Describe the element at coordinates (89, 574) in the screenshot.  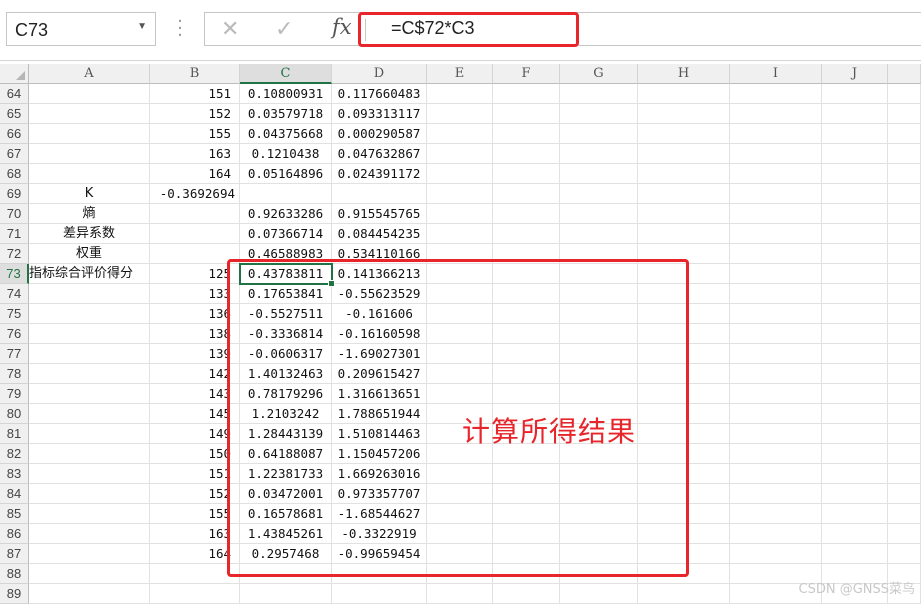
I see `cell-a88` at that location.